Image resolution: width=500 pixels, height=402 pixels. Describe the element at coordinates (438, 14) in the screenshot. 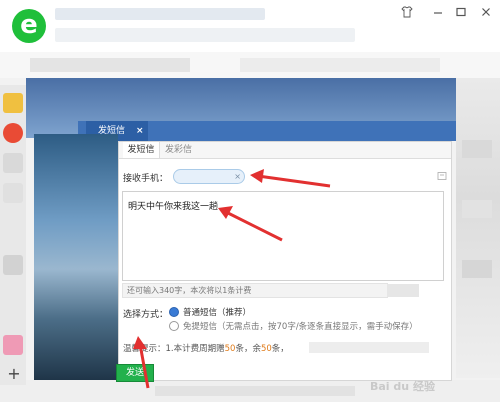

I see `minimize-icon` at that location.